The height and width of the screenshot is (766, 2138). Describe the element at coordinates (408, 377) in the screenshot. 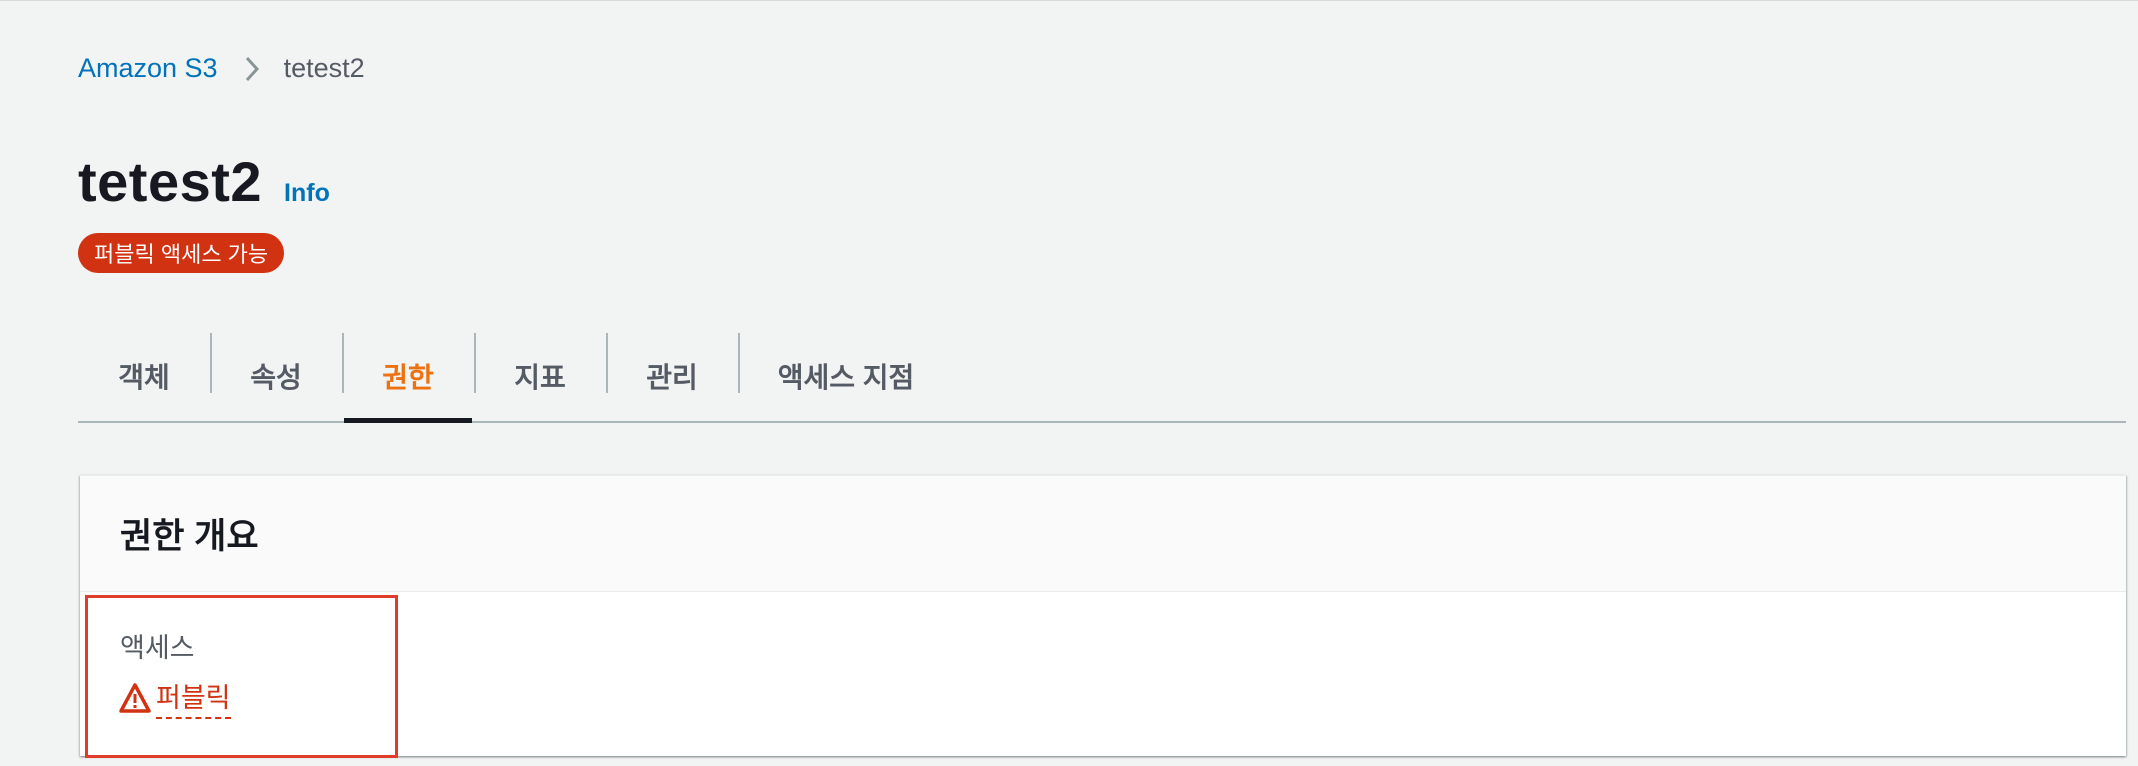

I see `tab-permissions: 권한` at that location.